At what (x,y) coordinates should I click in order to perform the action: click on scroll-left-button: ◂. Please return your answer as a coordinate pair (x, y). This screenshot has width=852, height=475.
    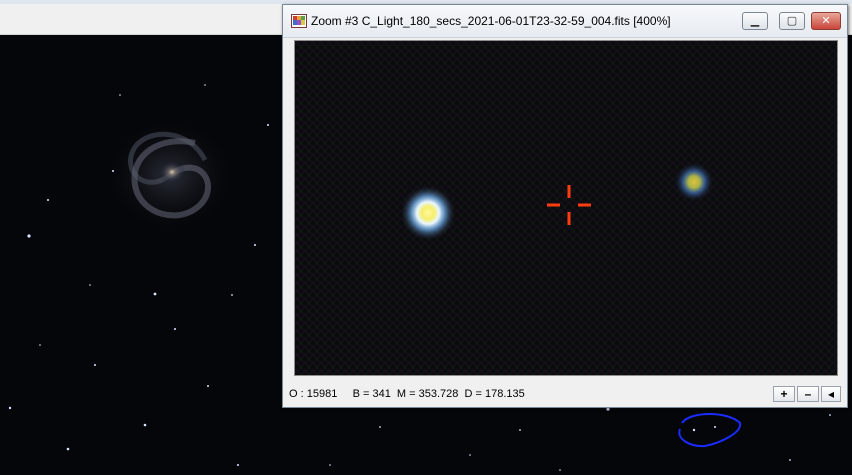
    Looking at the image, I should click on (831, 394).